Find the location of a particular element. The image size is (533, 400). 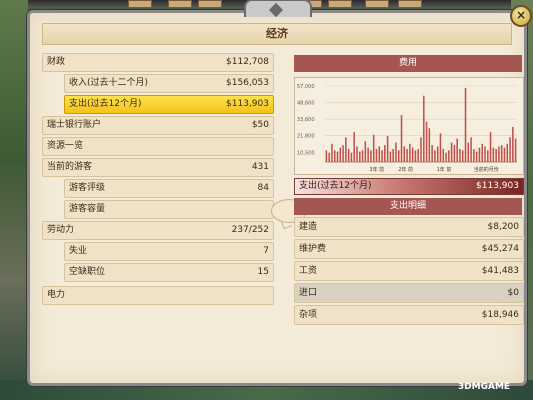

vacancies-label: 空缺职位 is located at coordinates (87, 272).